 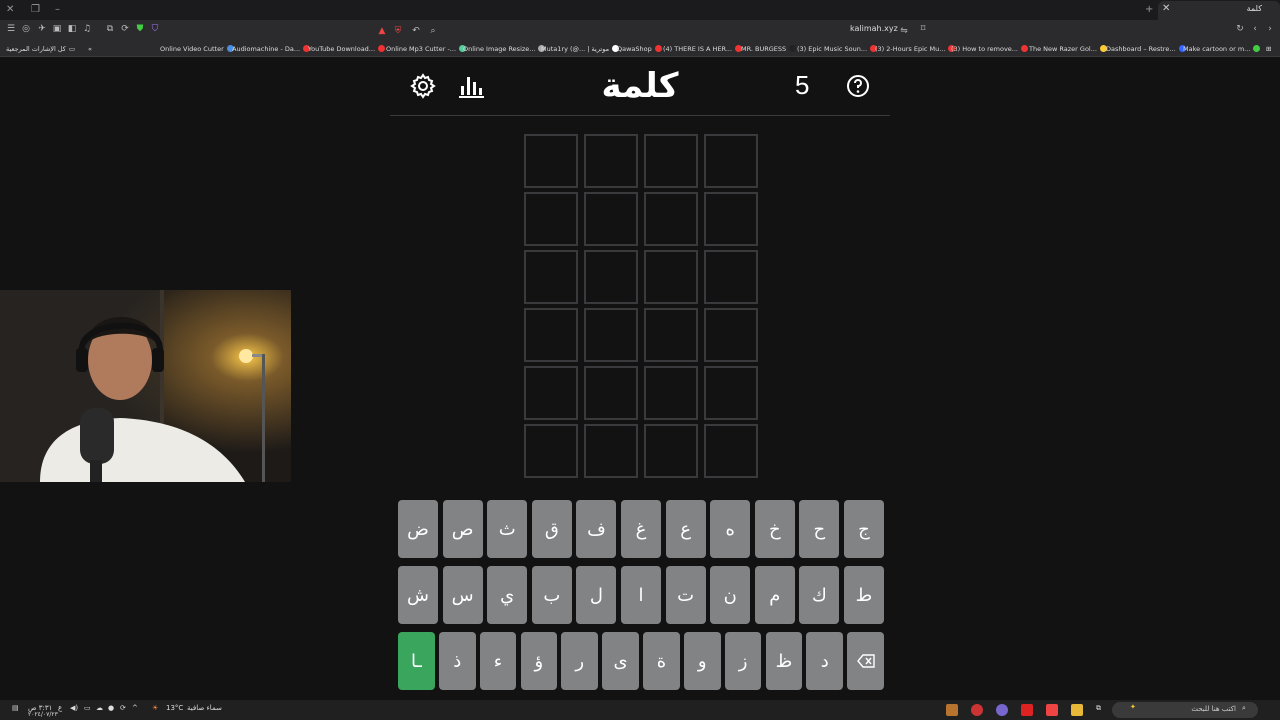 What do you see at coordinates (802, 85) in the screenshot?
I see `word-length-count: 5` at bounding box center [802, 85].